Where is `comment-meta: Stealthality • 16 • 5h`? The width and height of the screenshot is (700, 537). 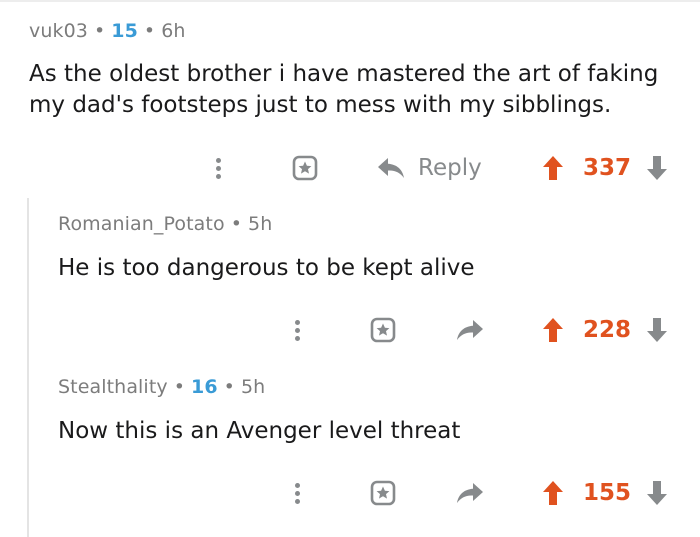
comment-meta: Stealthality • 16 • 5h is located at coordinates (161, 387).